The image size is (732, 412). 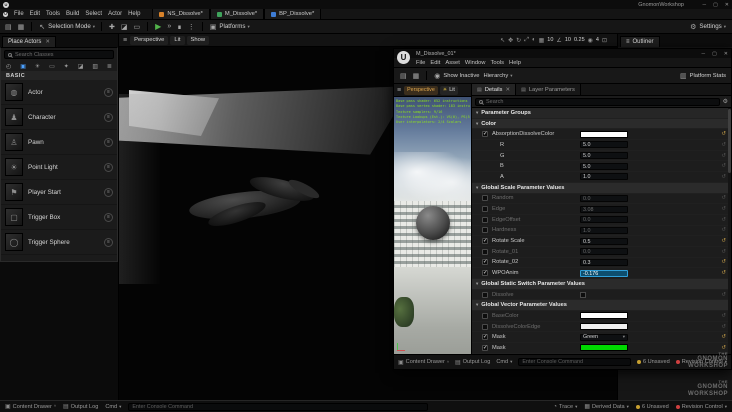 I want to click on param-row-r: R 5.0 ↺, so click(x=601, y=145).